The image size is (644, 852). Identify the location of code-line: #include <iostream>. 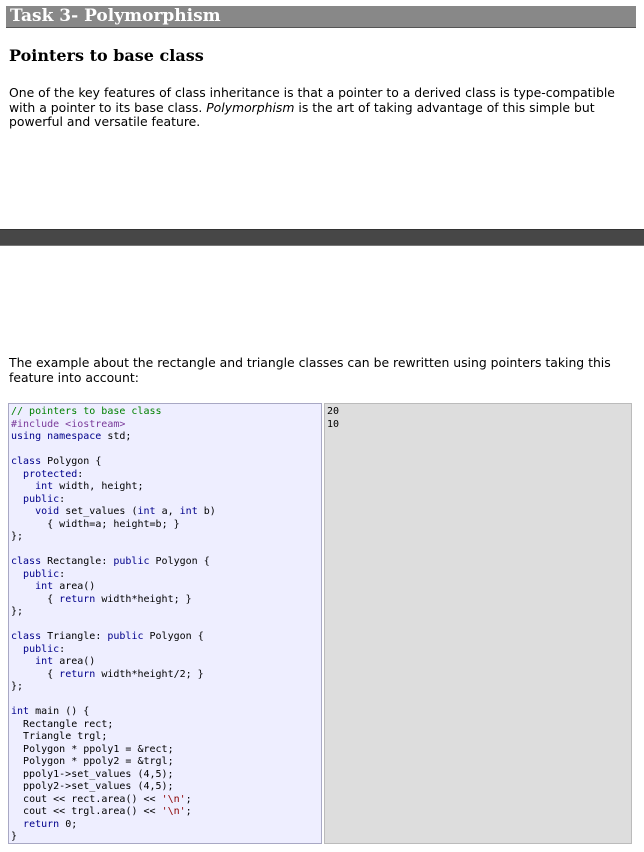
(68, 424).